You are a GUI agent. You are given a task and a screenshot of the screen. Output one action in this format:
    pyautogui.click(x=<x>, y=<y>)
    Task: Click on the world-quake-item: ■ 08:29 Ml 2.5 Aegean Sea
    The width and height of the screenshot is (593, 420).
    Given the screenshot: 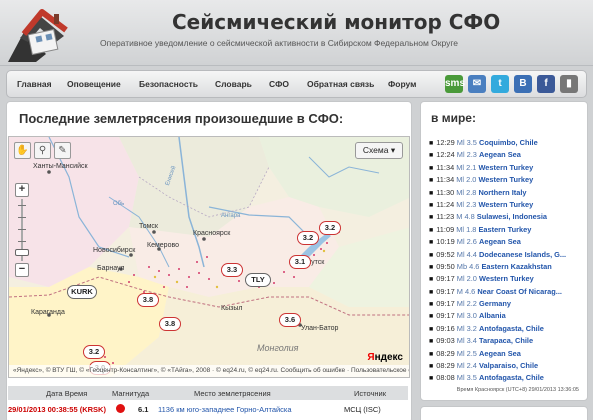 What is the action you would take?
    pyautogui.click(x=508, y=354)
    